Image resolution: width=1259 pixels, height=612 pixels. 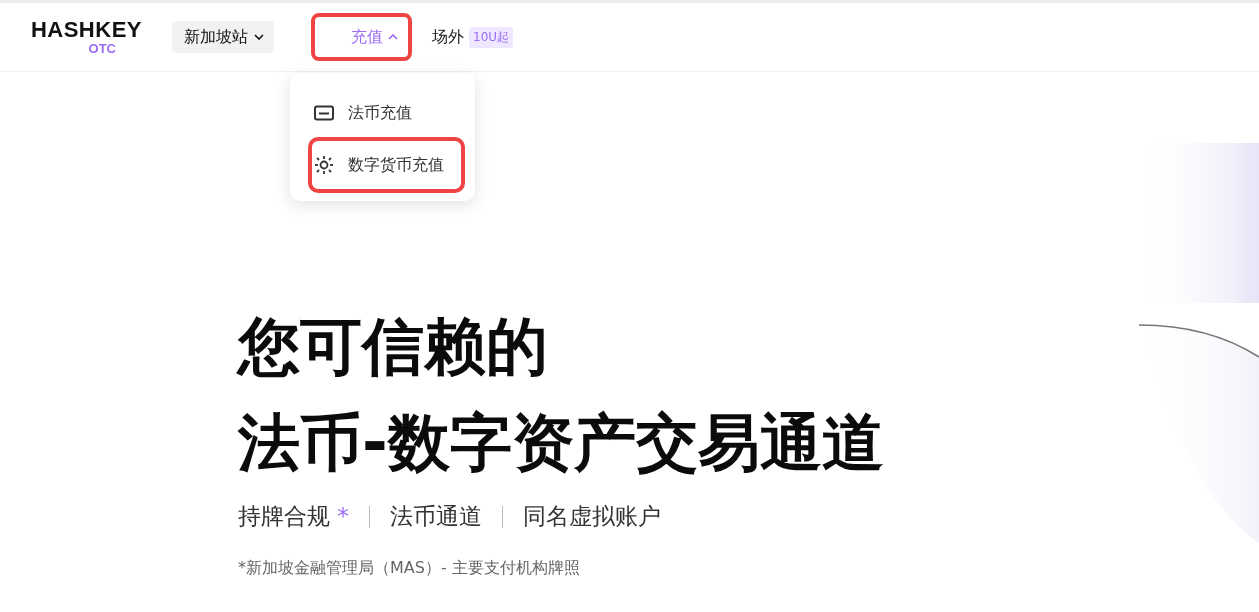 I want to click on chevron-up-icon, so click(x=393, y=37).